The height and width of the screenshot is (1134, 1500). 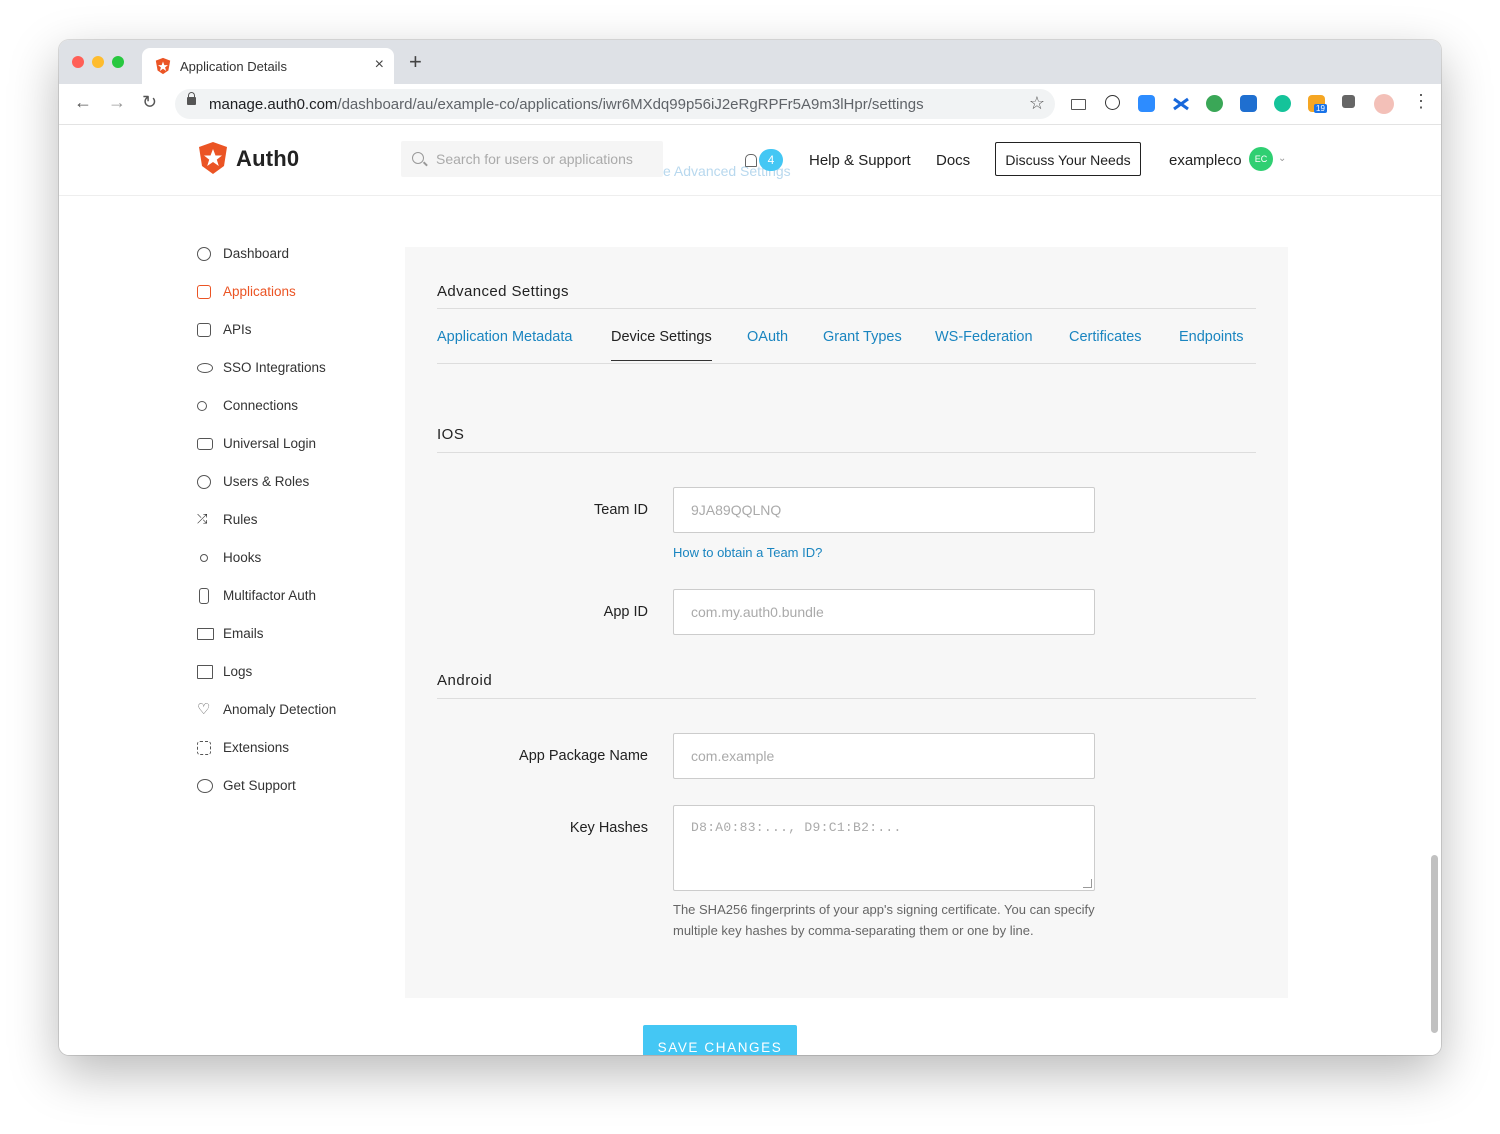 I want to click on tab-title: Application Details, so click(x=233, y=66).